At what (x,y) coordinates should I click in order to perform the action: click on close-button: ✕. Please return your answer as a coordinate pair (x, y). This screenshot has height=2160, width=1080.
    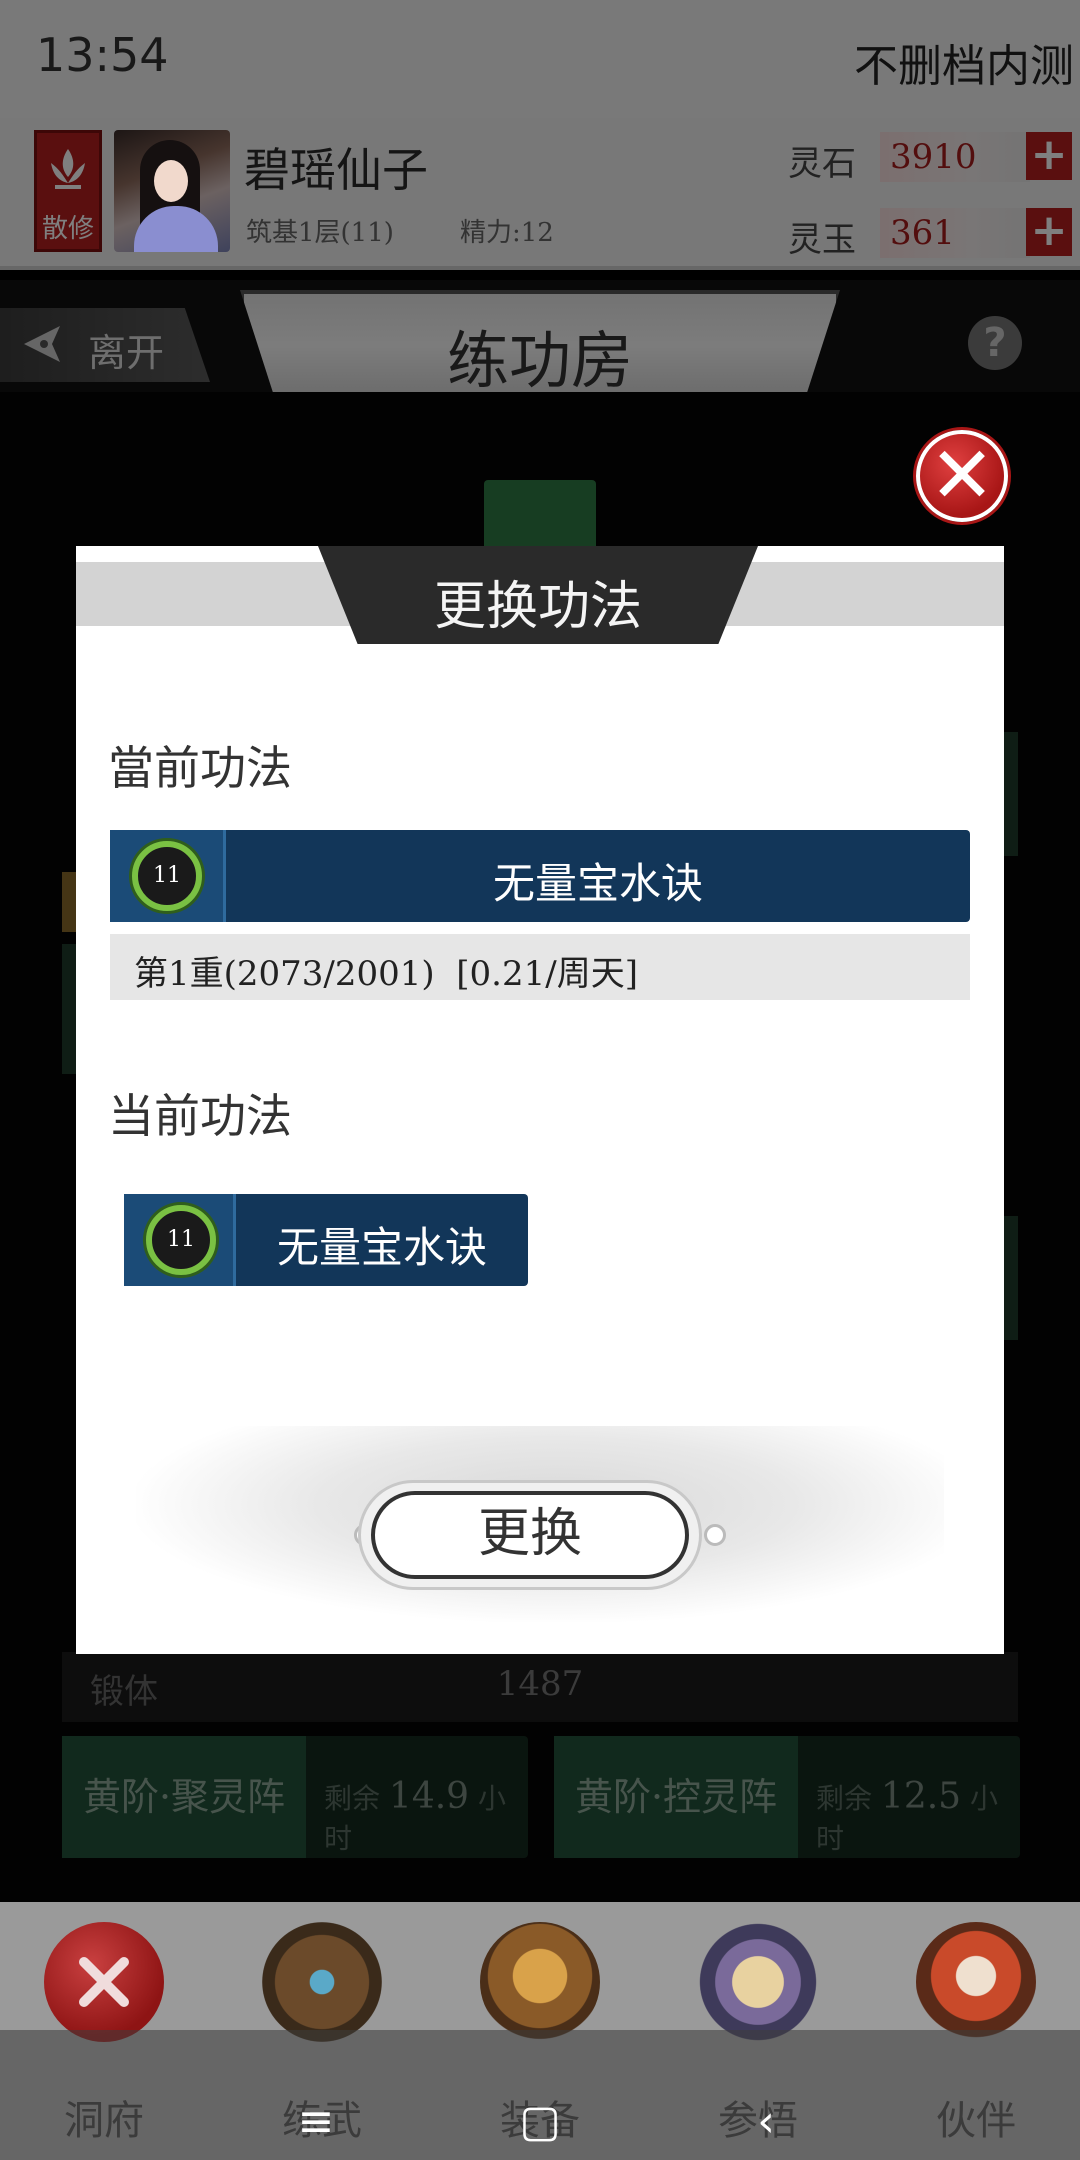
    Looking at the image, I should click on (962, 476).